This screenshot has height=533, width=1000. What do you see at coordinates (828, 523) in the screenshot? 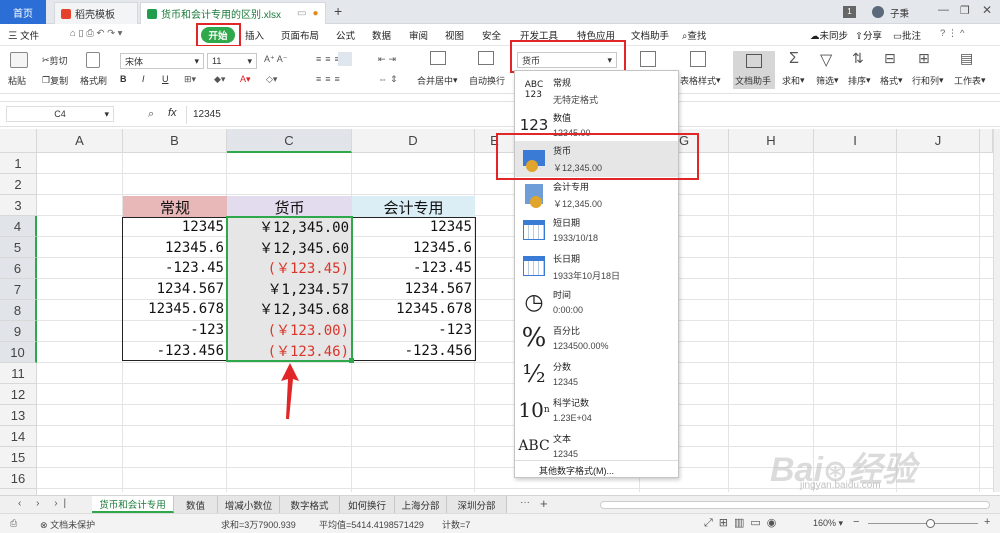
I see `zoom-level: 160% ▾` at bounding box center [828, 523].